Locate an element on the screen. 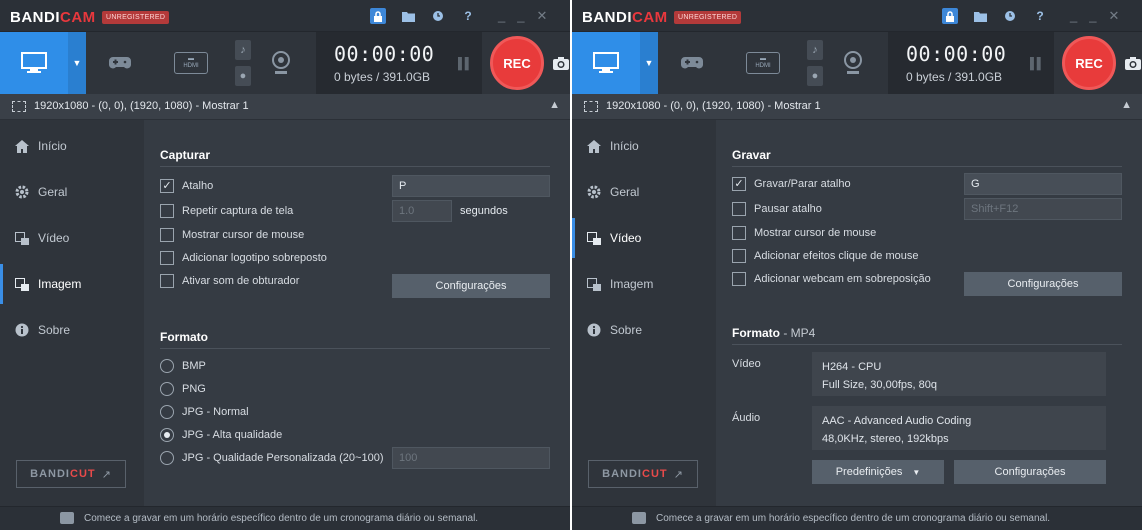 The image size is (1142, 530). format-radio-png is located at coordinates (167, 389).